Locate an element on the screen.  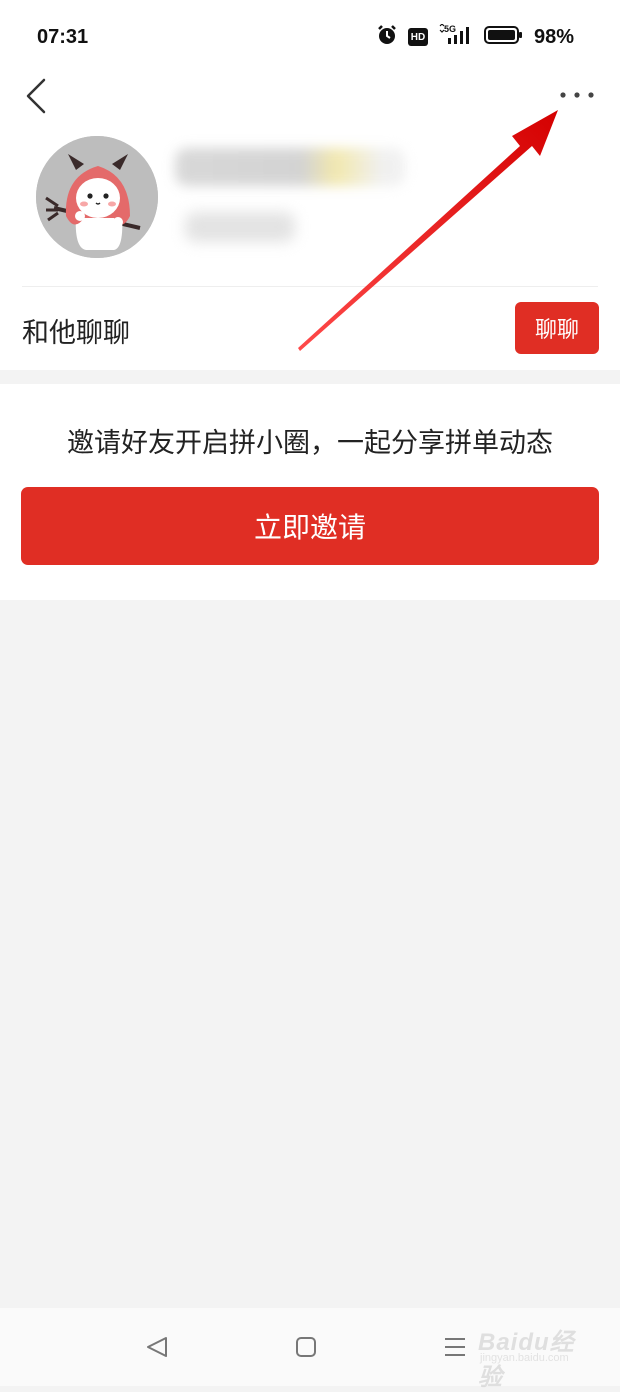
system-home-button is located at coordinates (306, 1347).